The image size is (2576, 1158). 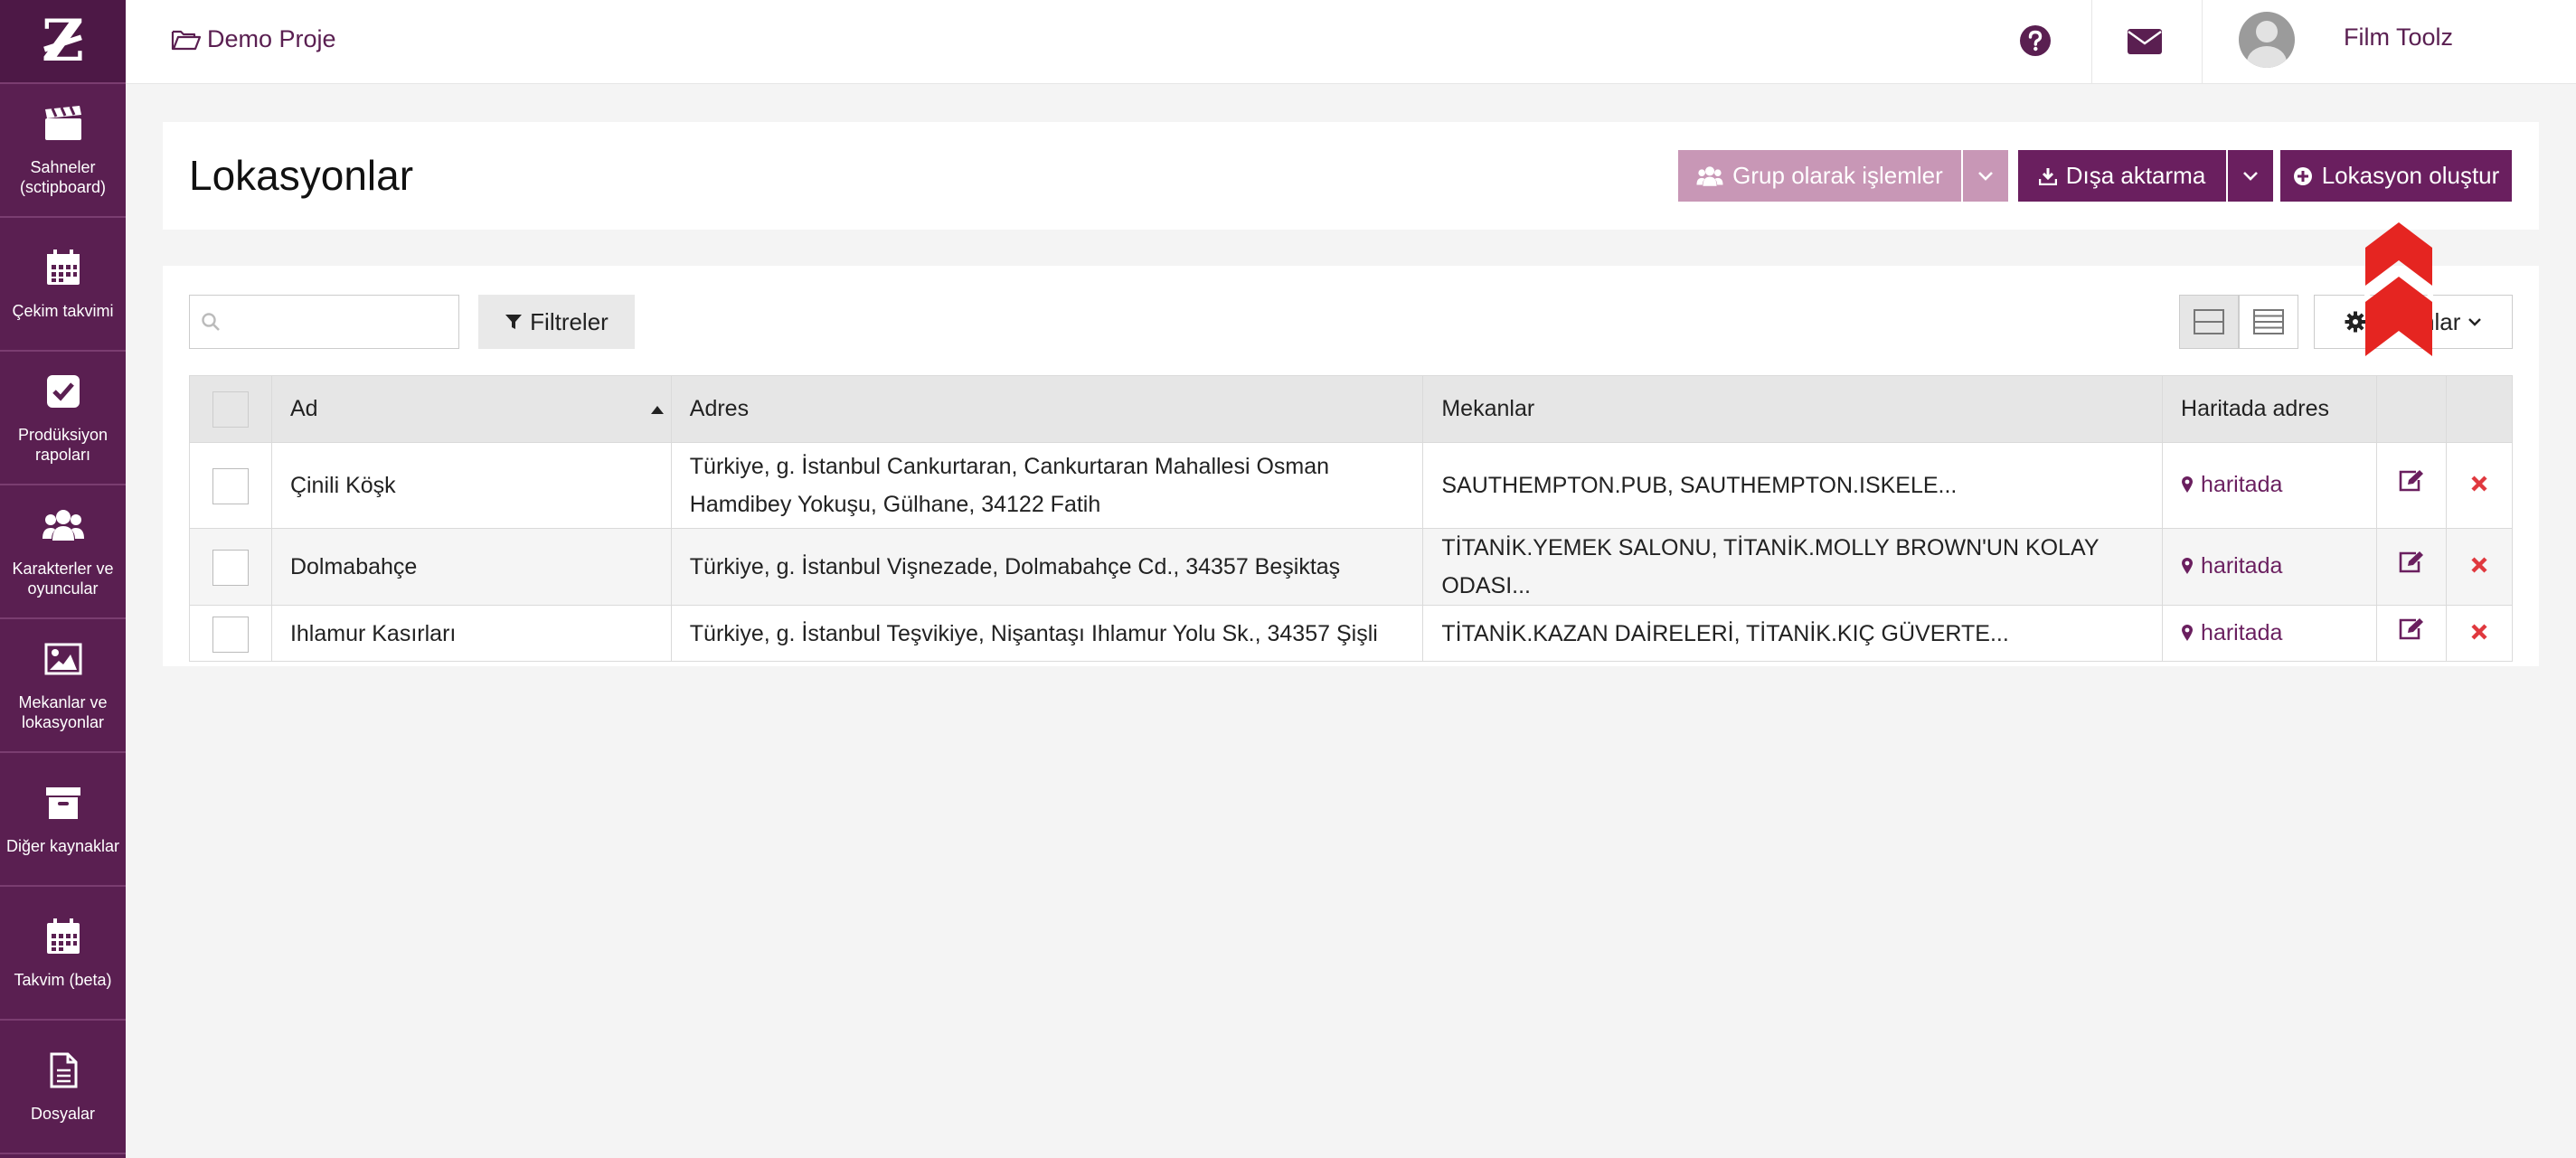 I want to click on archive-icon, so click(x=63, y=803).